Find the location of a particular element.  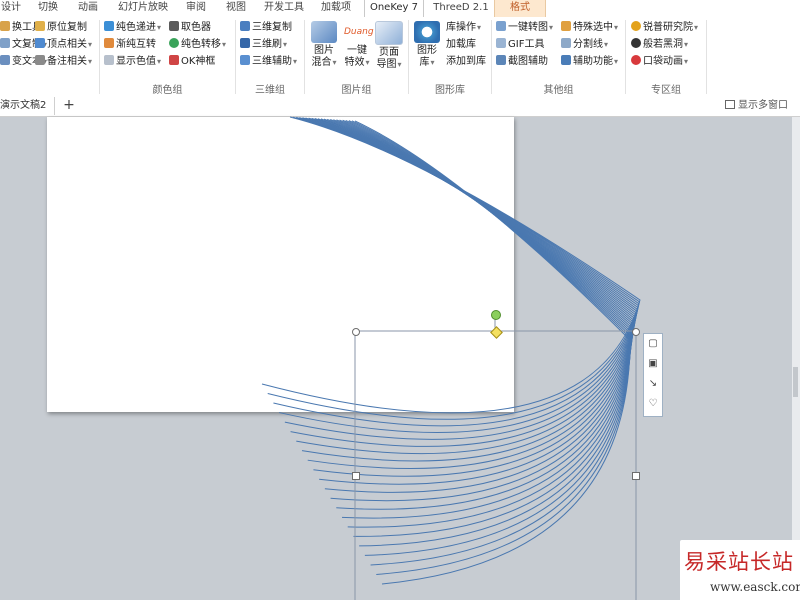

watermark-cn: 易采站长站 is located at coordinates (739, 562).